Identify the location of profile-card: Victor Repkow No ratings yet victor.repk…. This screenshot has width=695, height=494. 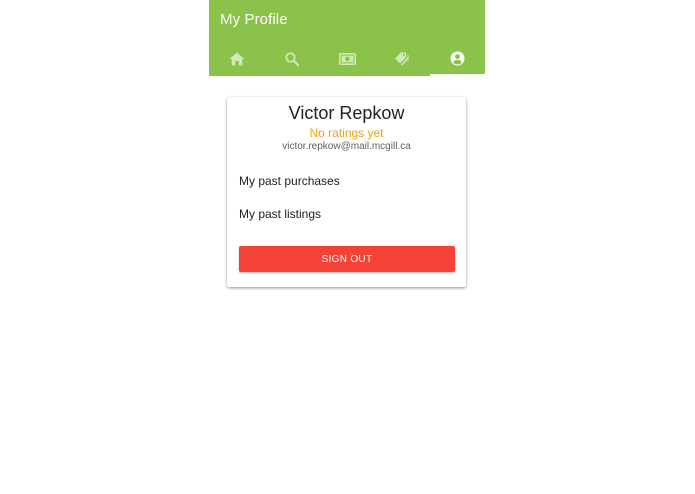
(346, 192).